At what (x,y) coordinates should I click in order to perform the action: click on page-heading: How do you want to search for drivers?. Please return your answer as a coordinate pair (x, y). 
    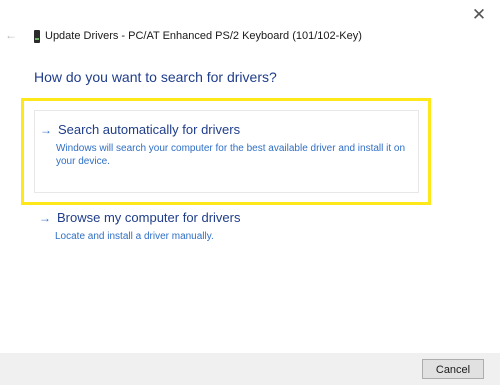
    Looking at the image, I should click on (155, 77).